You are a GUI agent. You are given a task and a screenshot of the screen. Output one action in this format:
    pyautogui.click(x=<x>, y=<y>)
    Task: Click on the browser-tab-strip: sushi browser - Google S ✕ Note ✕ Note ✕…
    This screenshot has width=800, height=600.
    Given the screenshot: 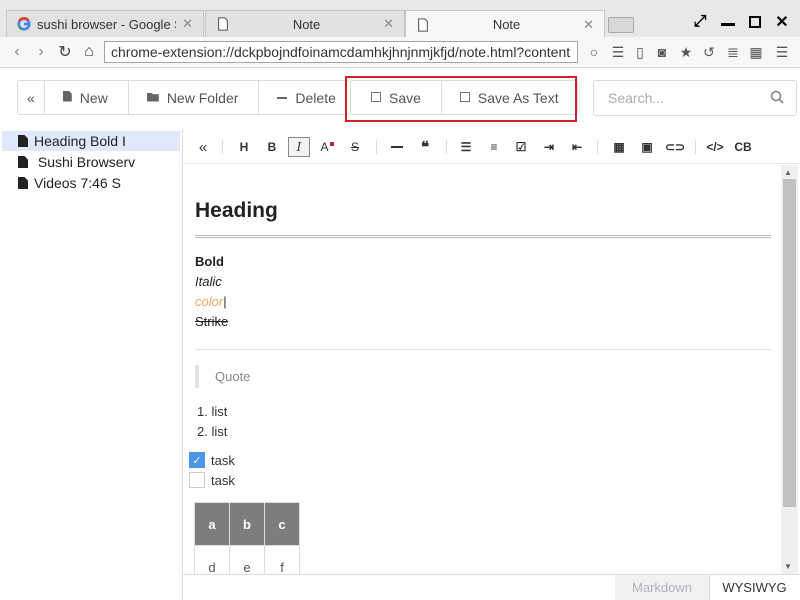 What is the action you would take?
    pyautogui.click(x=400, y=19)
    